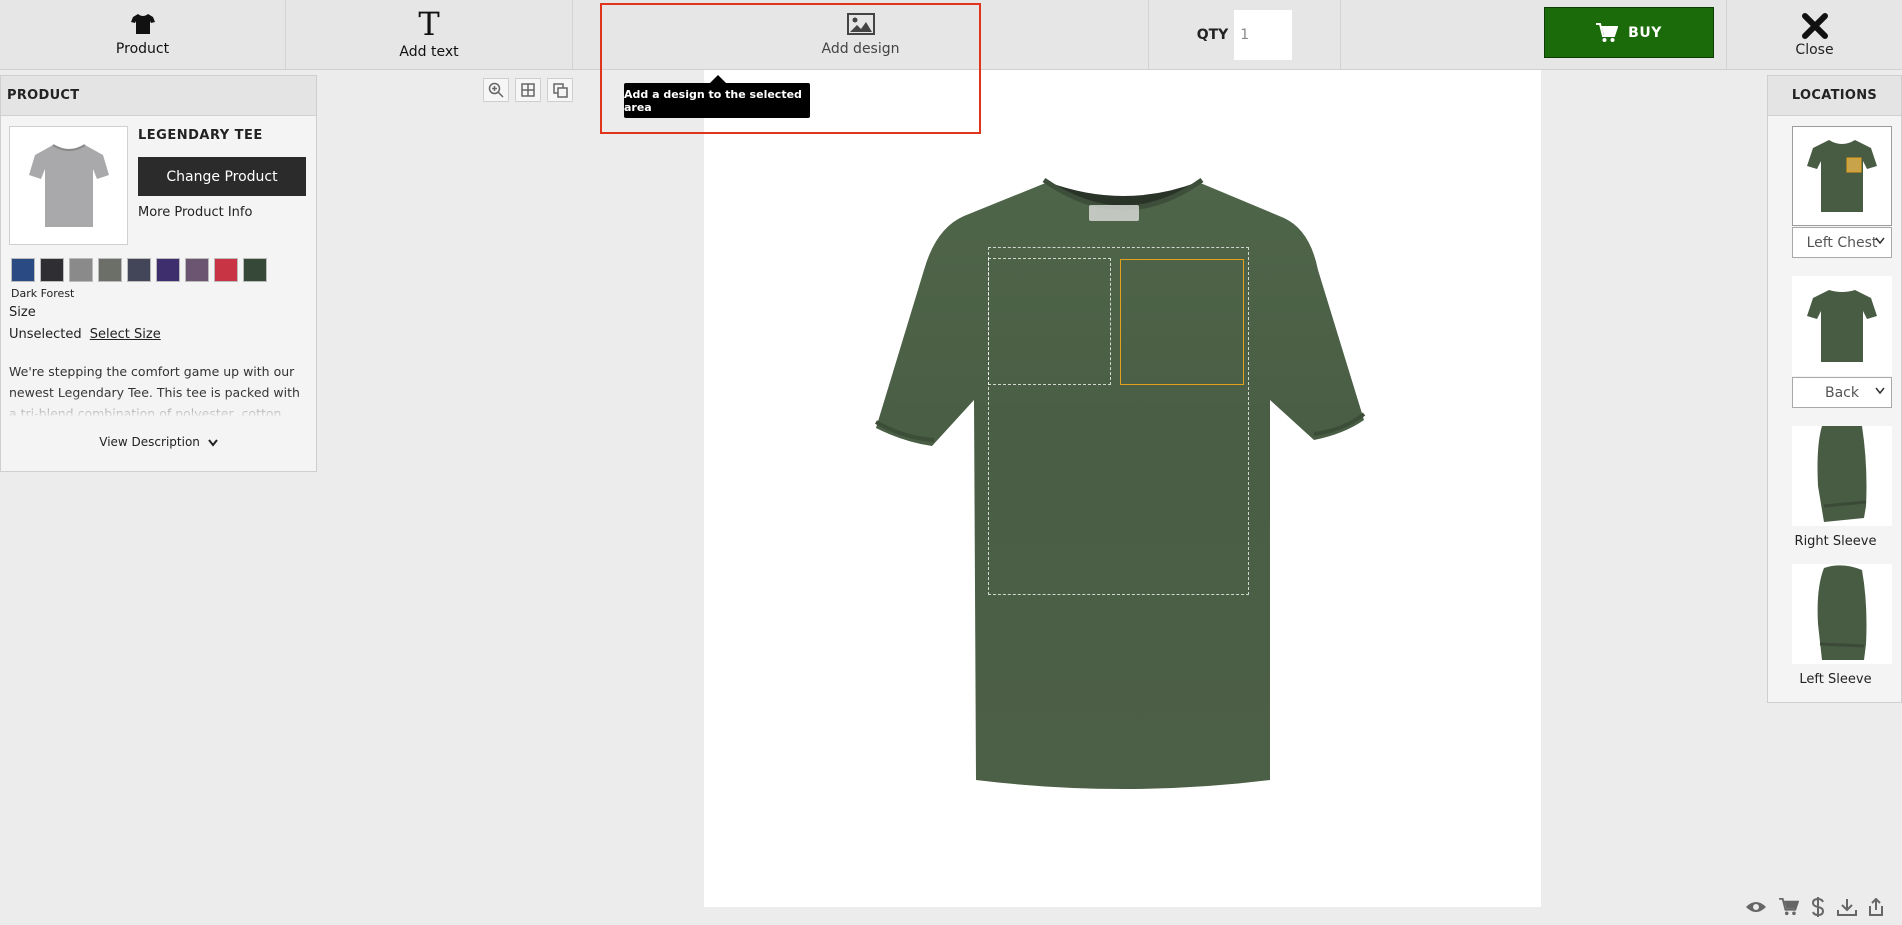  I want to click on location-thumb-right-sleeve, so click(1842, 476).